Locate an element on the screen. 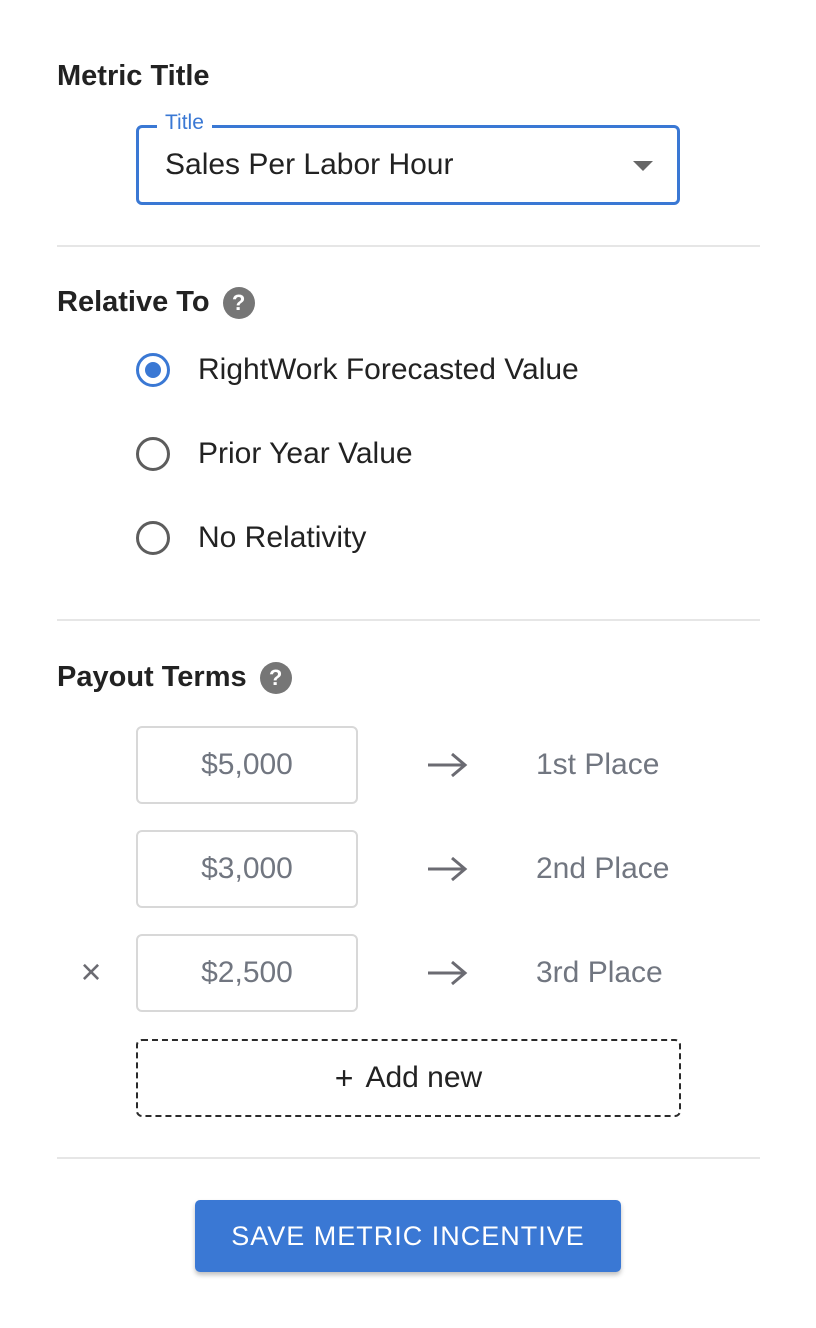 This screenshot has width=816, height=1328. radio-option-label: RightWork Forecasted Value is located at coordinates (388, 369).